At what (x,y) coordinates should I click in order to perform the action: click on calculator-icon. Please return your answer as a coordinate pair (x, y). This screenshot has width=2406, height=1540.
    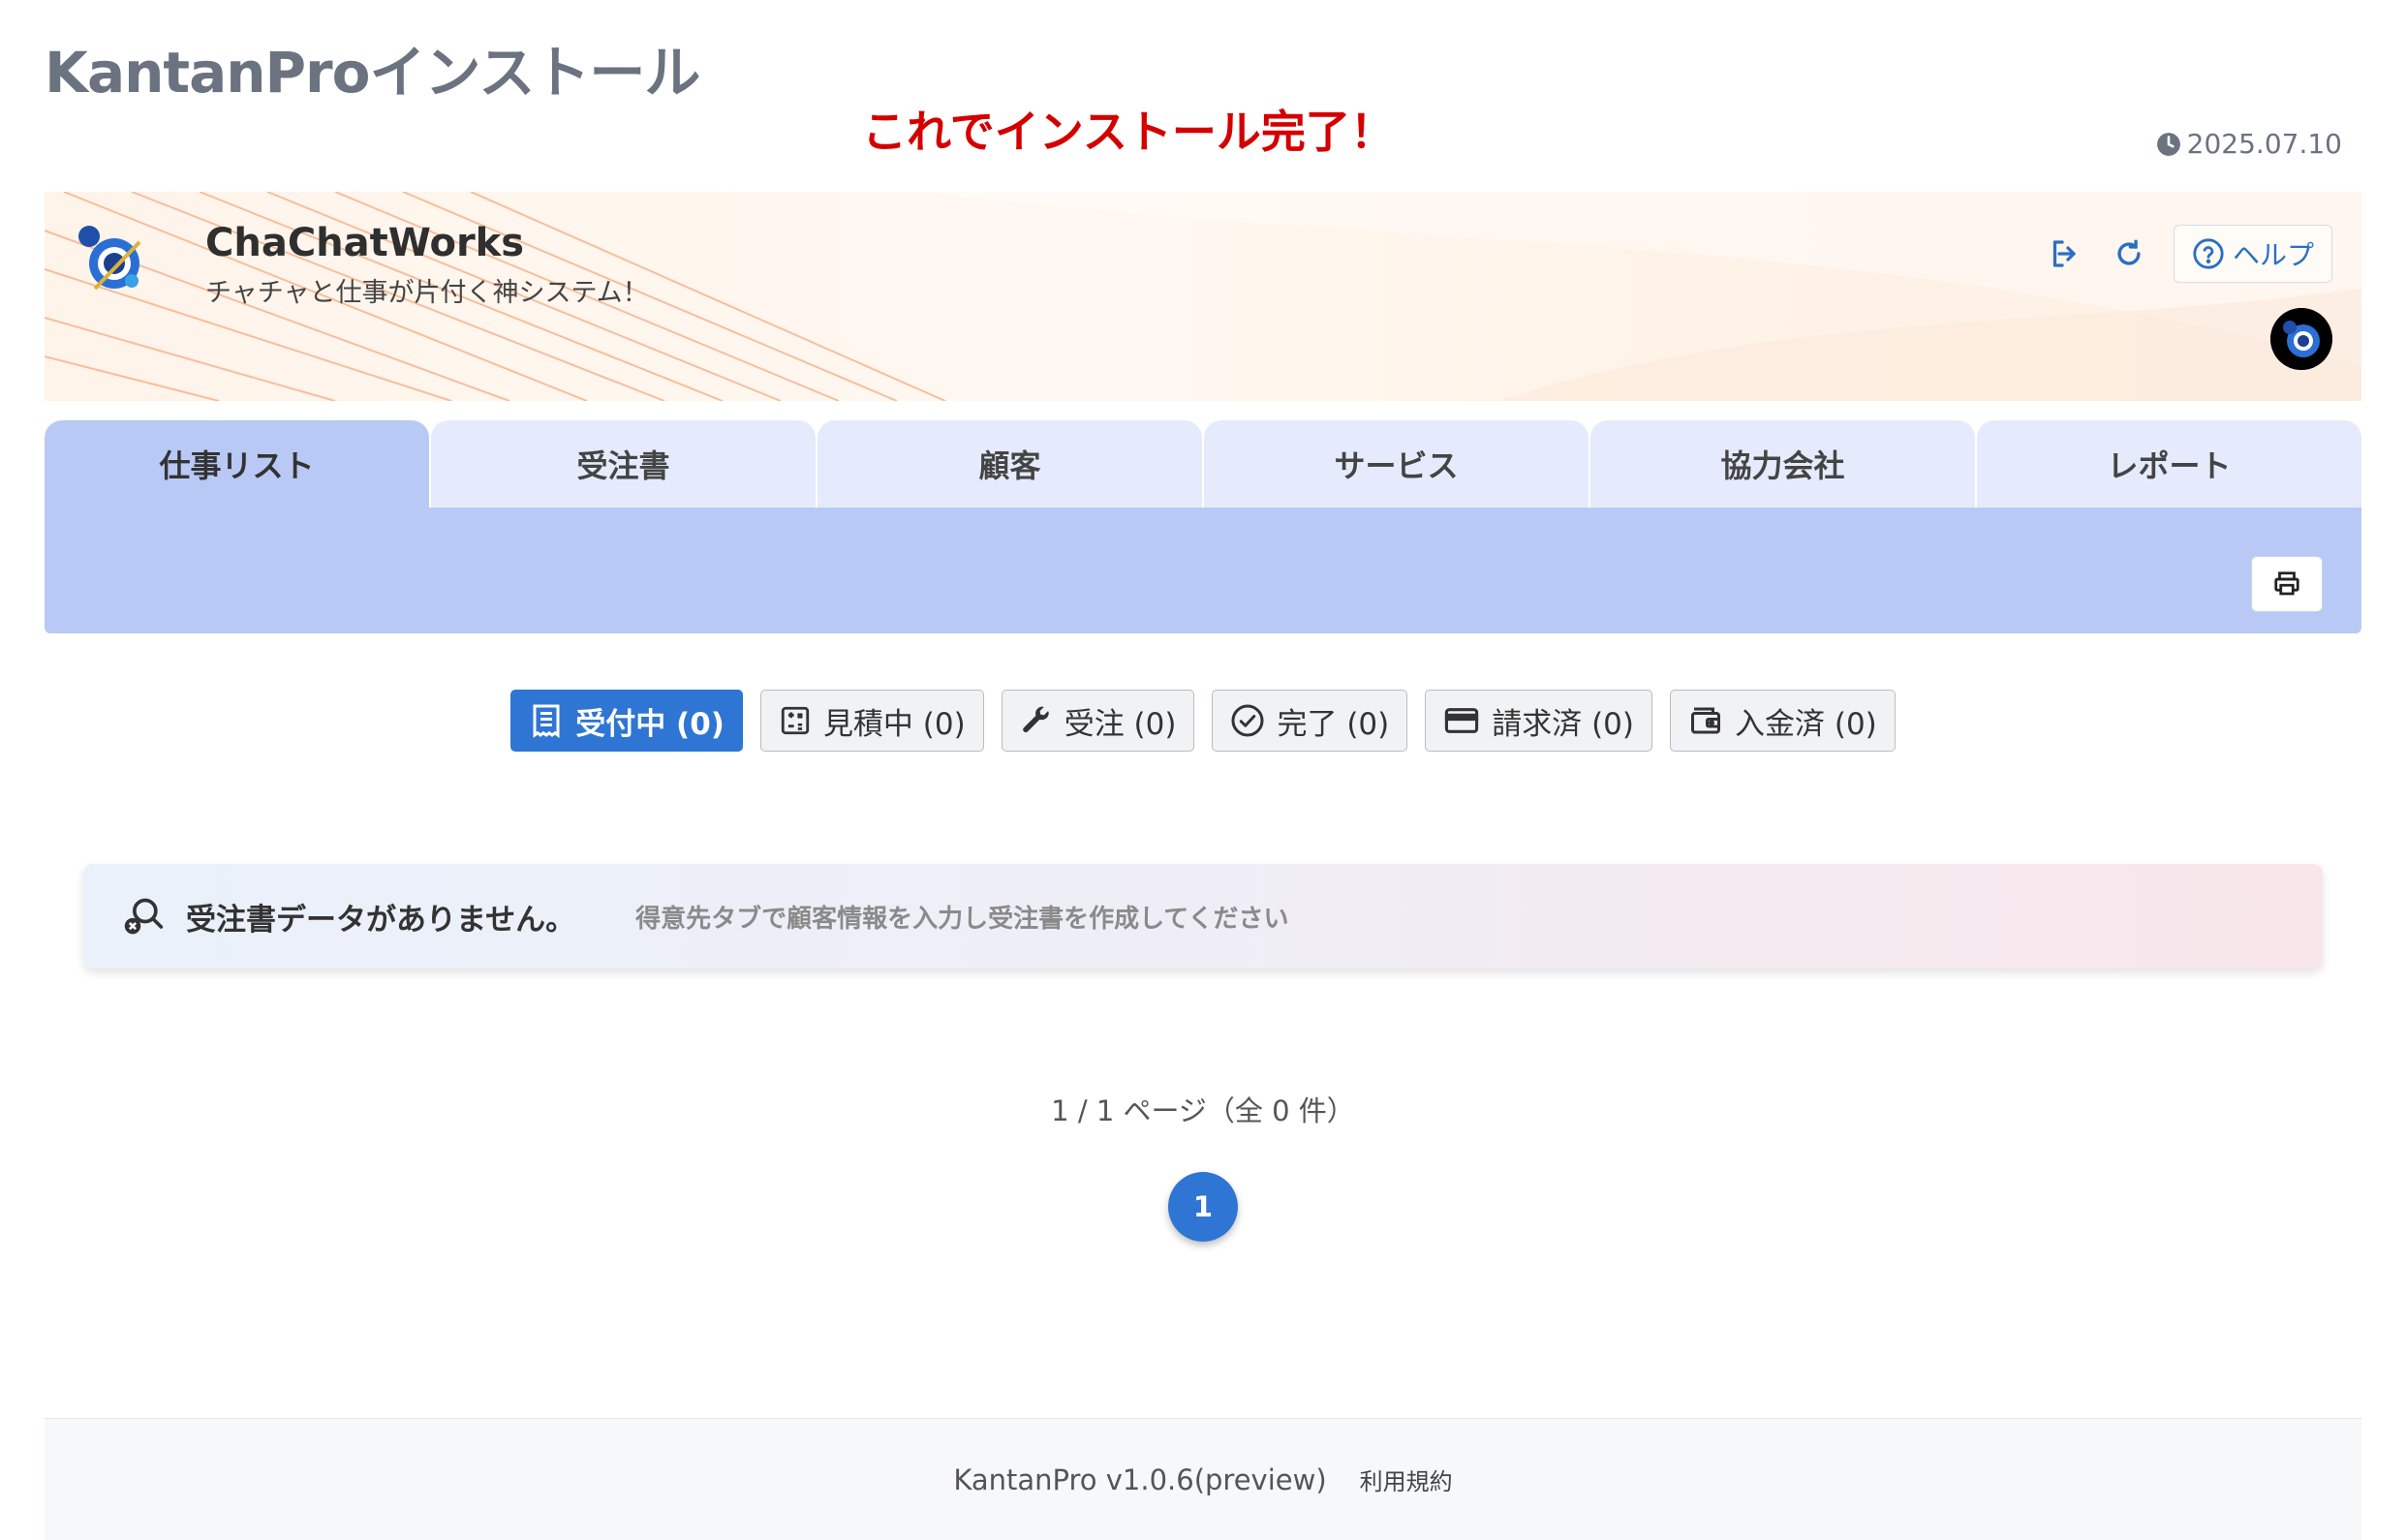
    Looking at the image, I should click on (796, 721).